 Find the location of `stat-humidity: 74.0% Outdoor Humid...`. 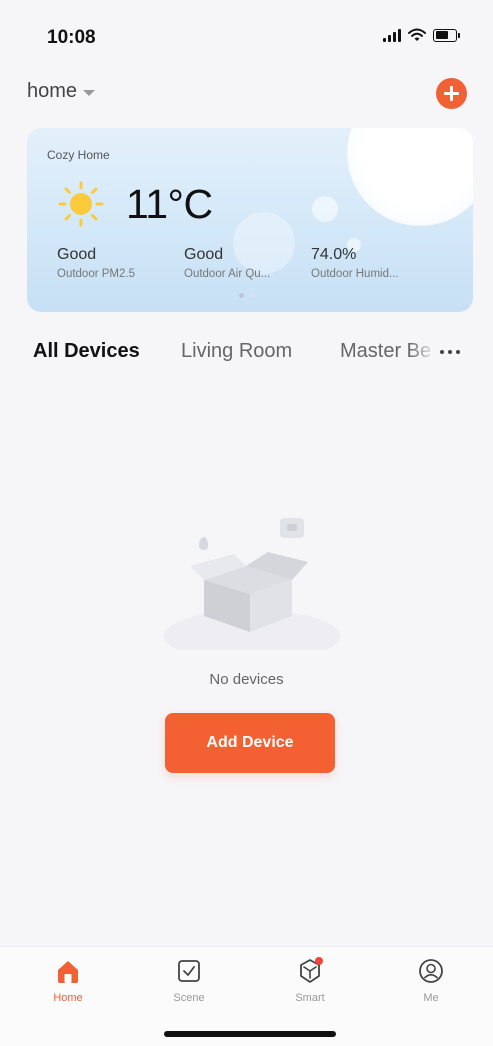

stat-humidity: 74.0% Outdoor Humid... is located at coordinates (355, 263).